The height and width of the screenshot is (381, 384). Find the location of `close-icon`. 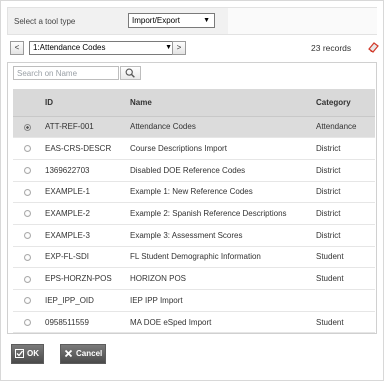

close-icon is located at coordinates (68, 354).